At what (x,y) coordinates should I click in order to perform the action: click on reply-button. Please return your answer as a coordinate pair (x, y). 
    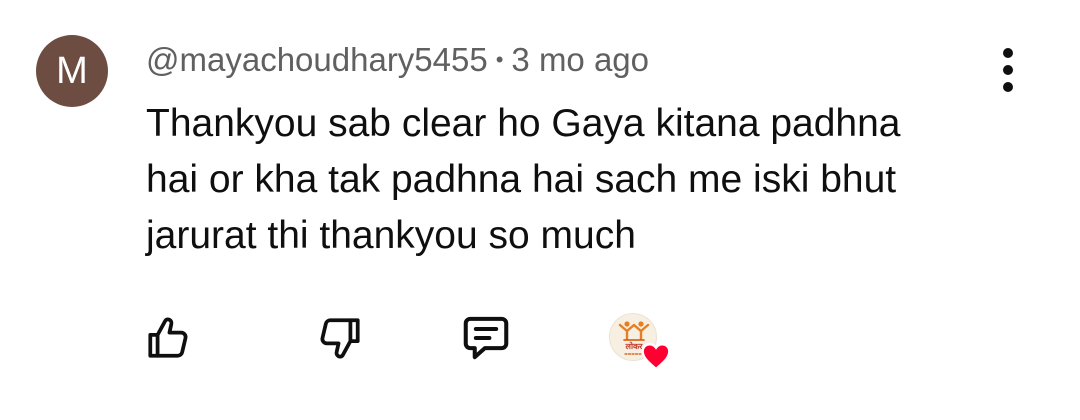
    Looking at the image, I should click on (486, 338).